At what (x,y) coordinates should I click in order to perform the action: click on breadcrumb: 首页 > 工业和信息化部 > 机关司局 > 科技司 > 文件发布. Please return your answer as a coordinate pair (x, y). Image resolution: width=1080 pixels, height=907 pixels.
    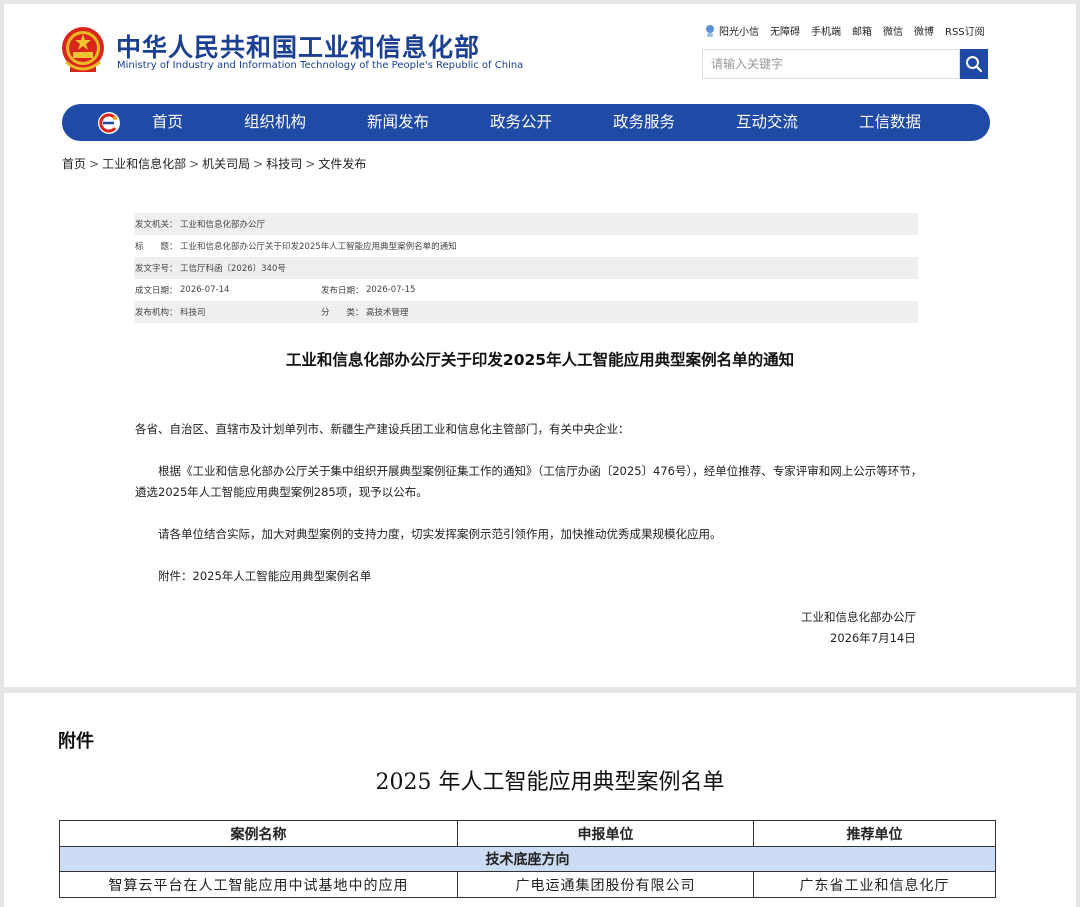
    Looking at the image, I should click on (214, 164).